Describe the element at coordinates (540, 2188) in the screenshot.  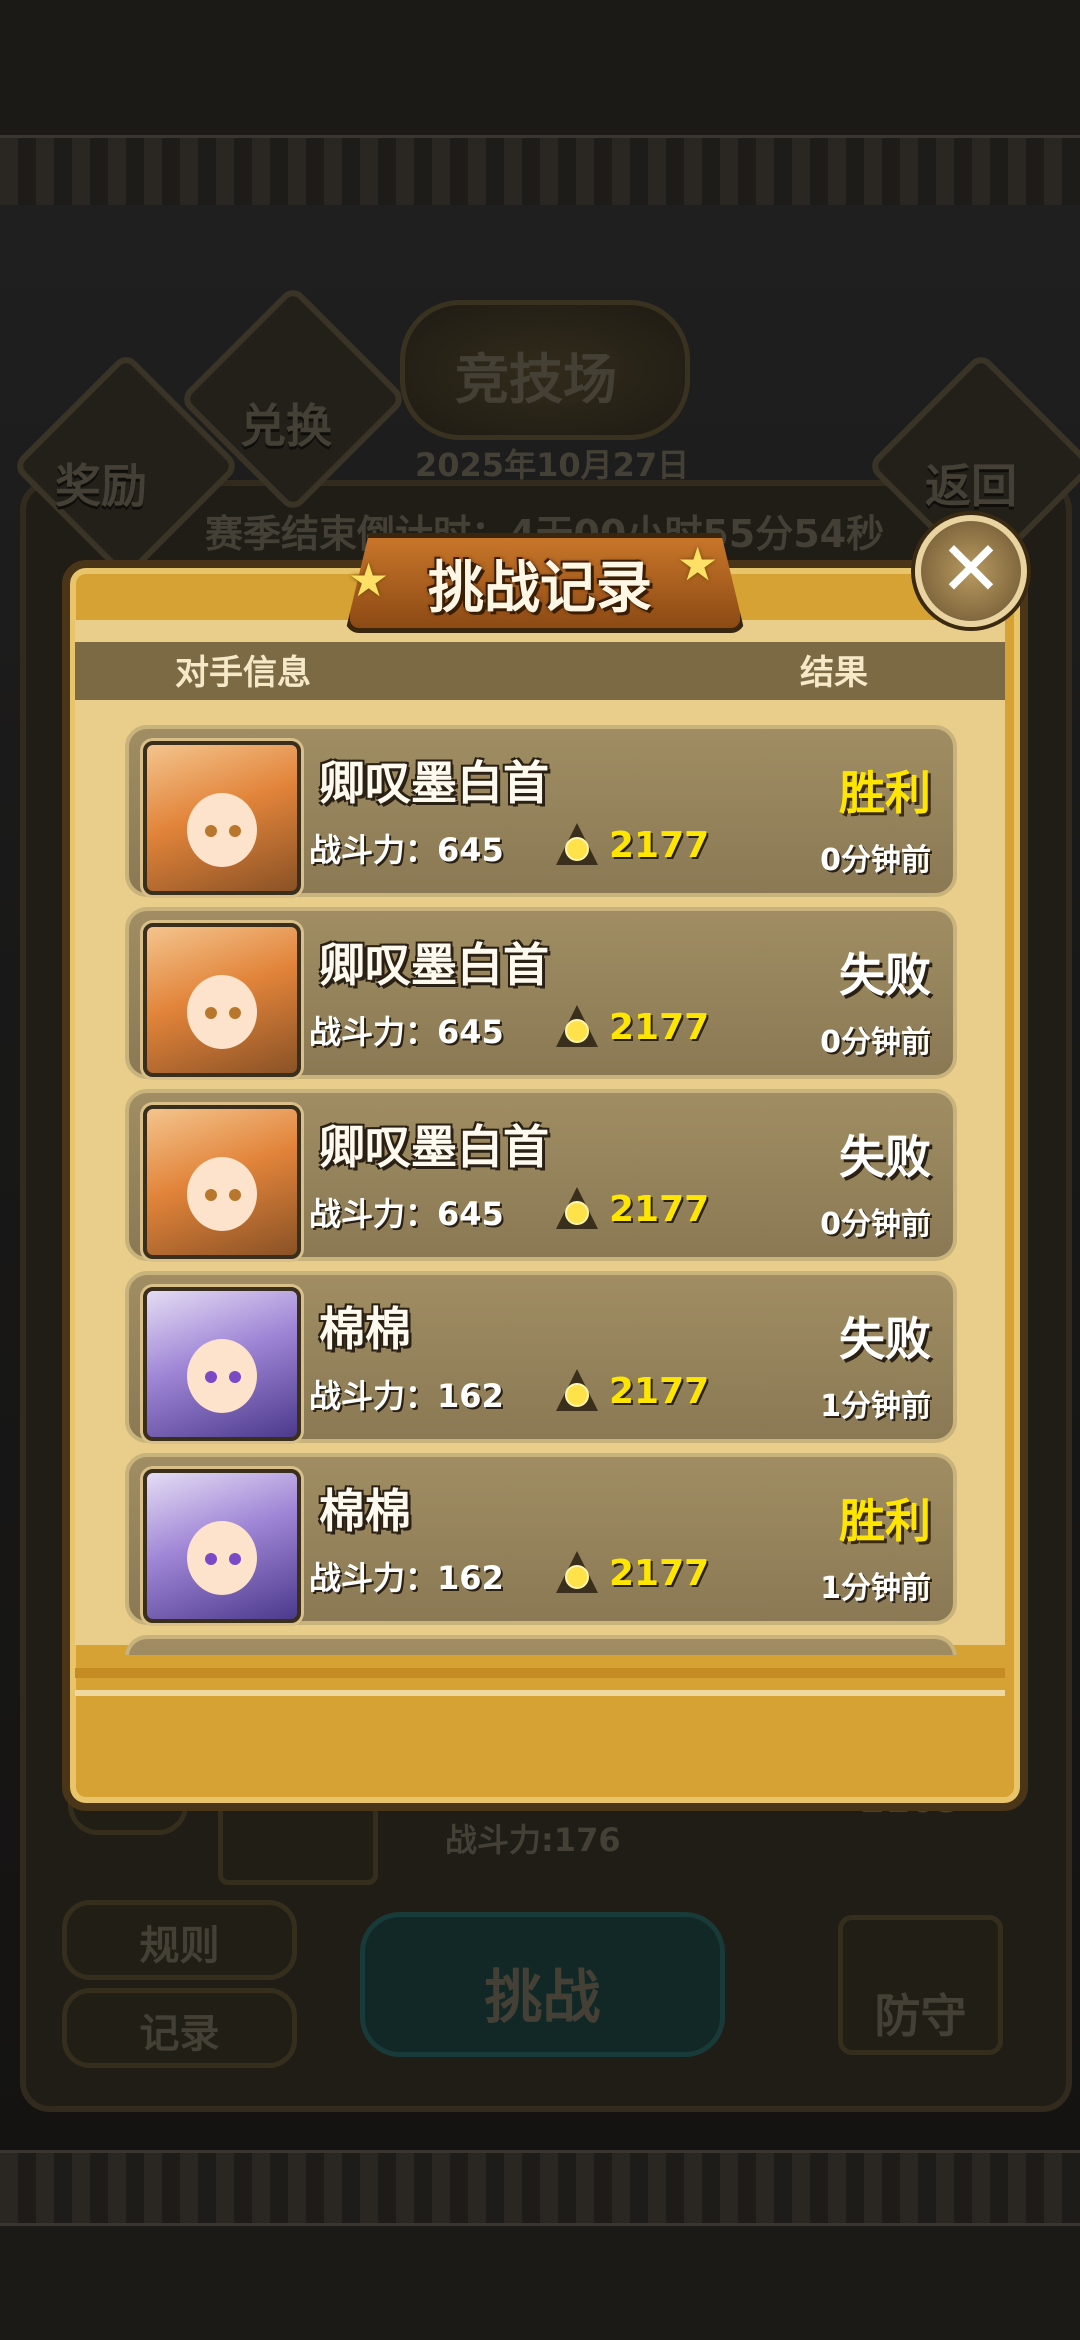
I see `bottom-decor-band` at that location.